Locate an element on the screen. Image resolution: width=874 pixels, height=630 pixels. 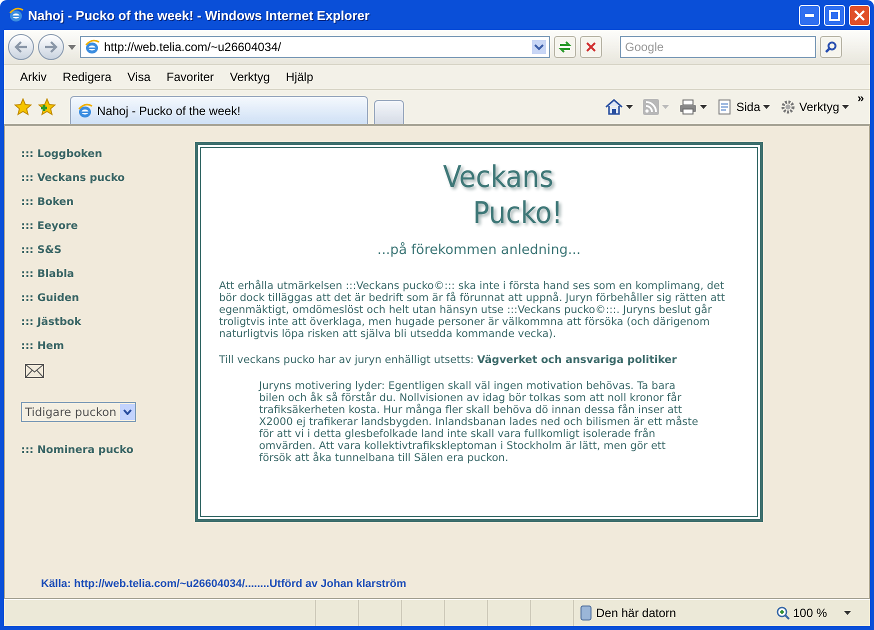
printer-icon is located at coordinates (688, 107).